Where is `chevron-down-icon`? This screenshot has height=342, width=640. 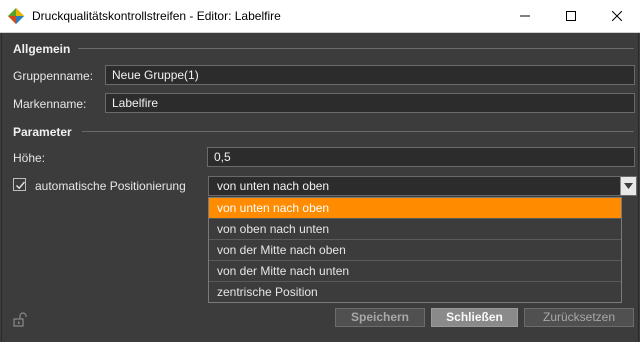
chevron-down-icon is located at coordinates (628, 186).